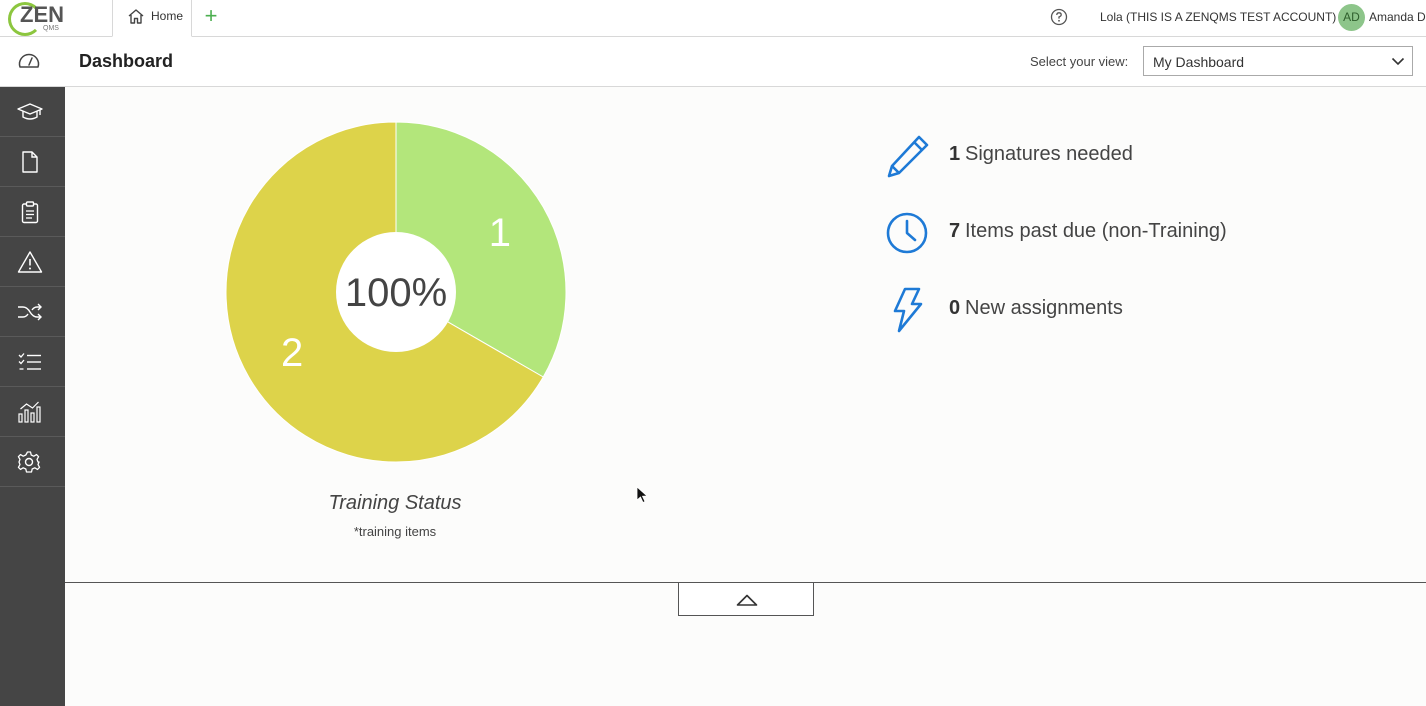 This screenshot has width=1426, height=706. What do you see at coordinates (1218, 17) in the screenshot?
I see `account-name: Lola (THIS IS A ZENQMS TEST ACCOUNT)` at bounding box center [1218, 17].